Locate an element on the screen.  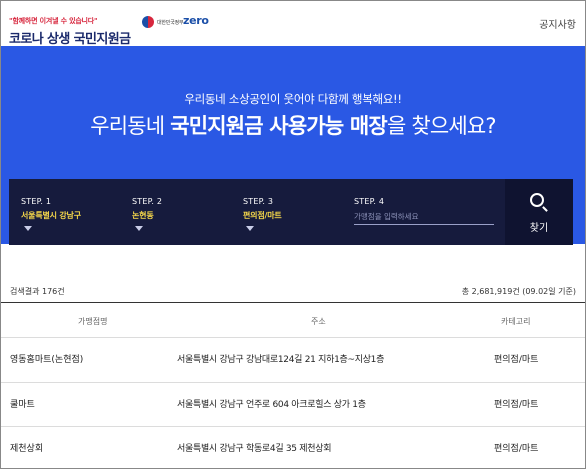
store-address: 서울특별시 강남구 언주로 604 아크로힐스 상가 1층 is located at coordinates (271, 405).